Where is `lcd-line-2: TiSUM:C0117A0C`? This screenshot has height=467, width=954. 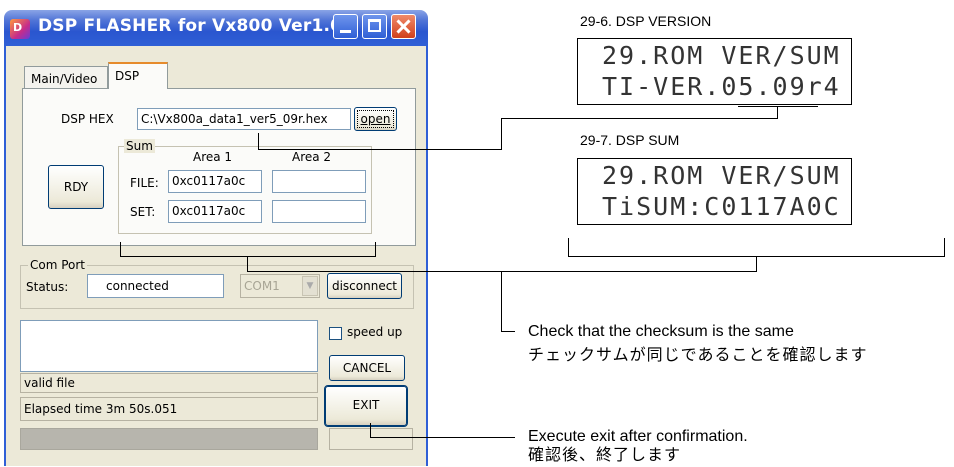 lcd-line-2: TiSUM:C0117A0C is located at coordinates (721, 206).